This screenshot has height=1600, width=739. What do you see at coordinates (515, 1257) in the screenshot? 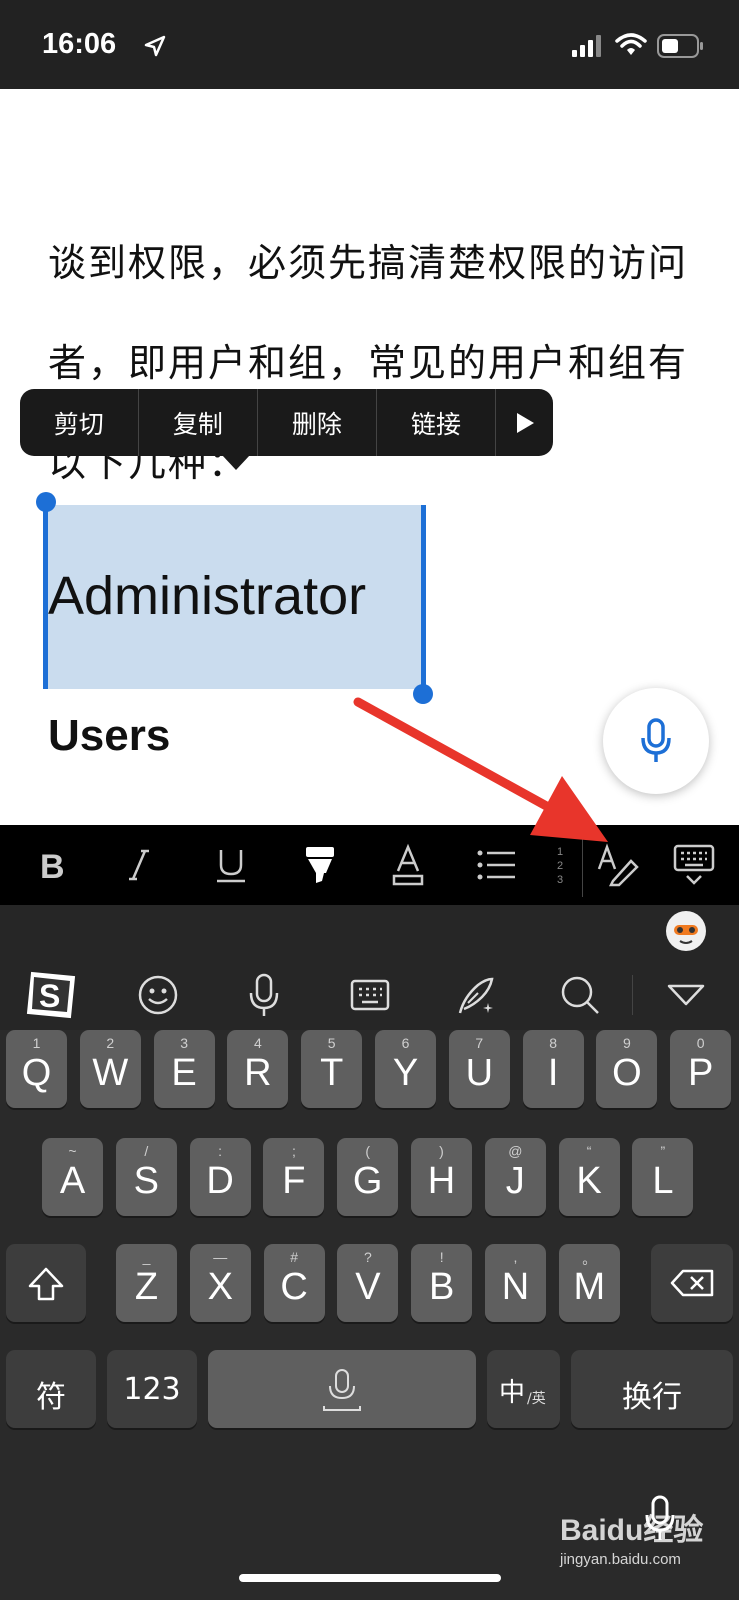
I see `key-secondary-label: ,` at bounding box center [515, 1257].